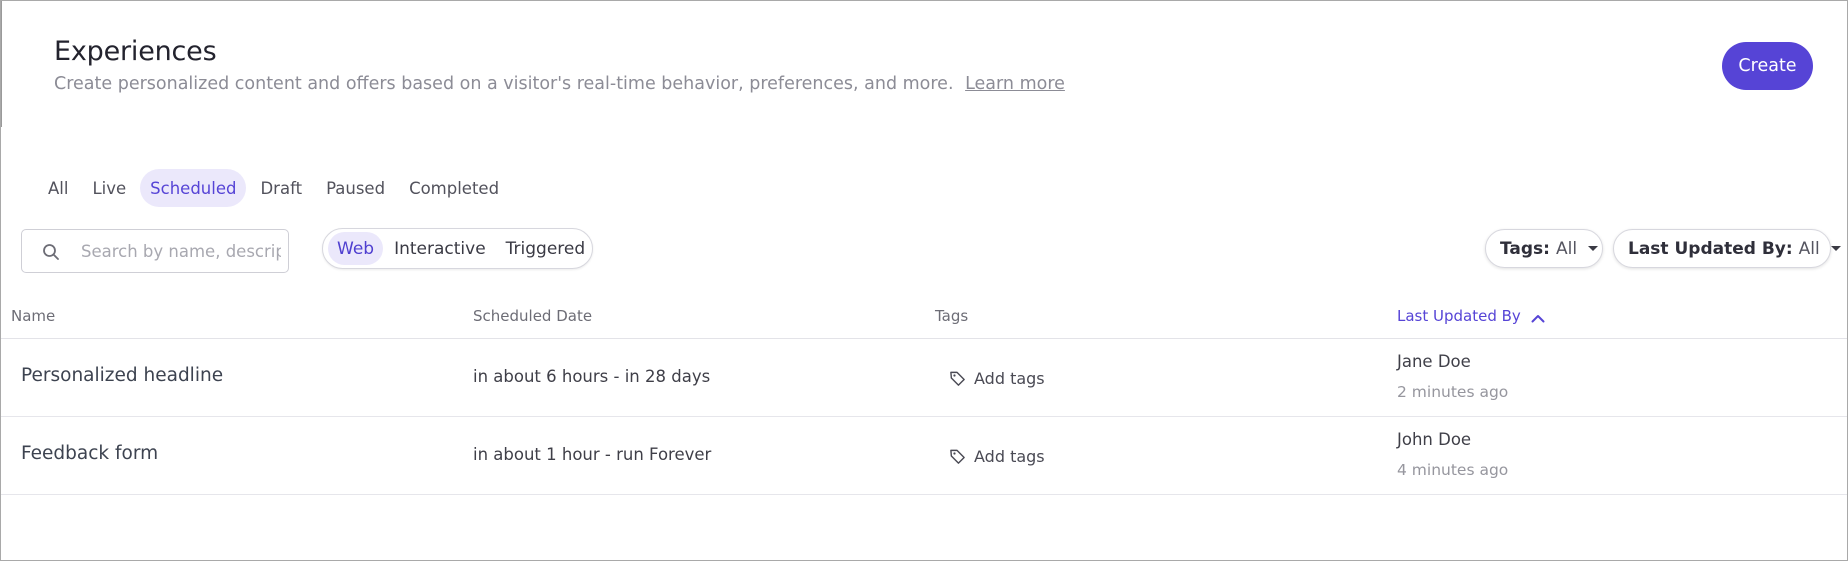 The height and width of the screenshot is (561, 1848). Describe the element at coordinates (532, 316) in the screenshot. I see `column-header-scheduled-date: Scheduled Date` at that location.